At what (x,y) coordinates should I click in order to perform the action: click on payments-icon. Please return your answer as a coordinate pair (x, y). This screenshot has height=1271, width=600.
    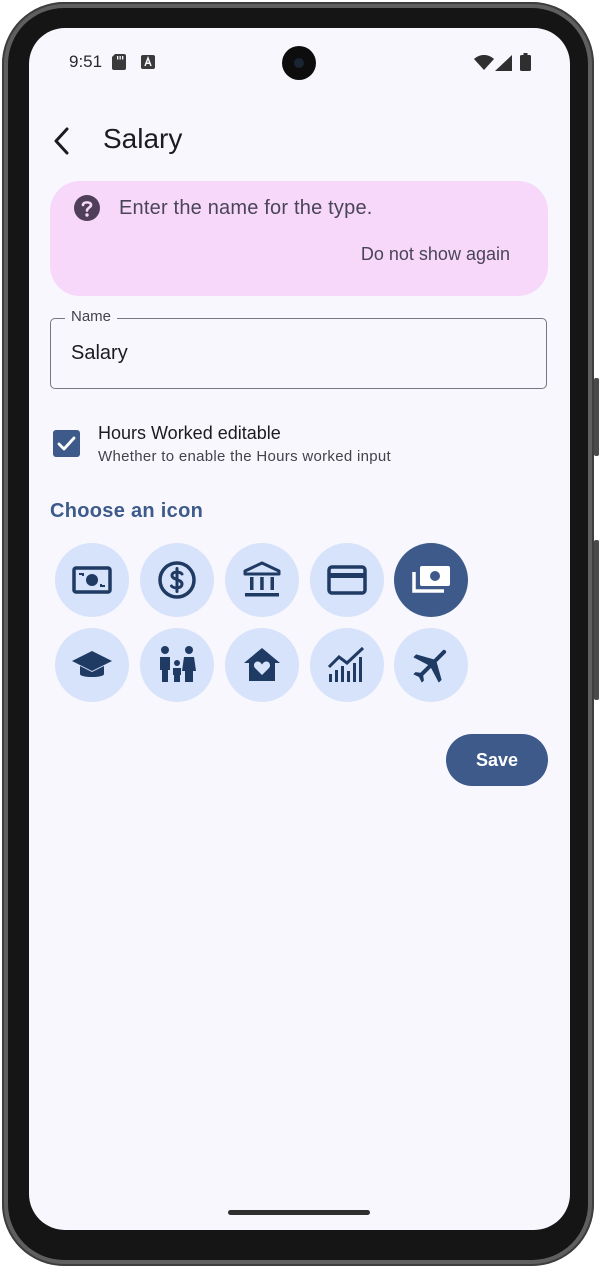
    Looking at the image, I should click on (431, 579).